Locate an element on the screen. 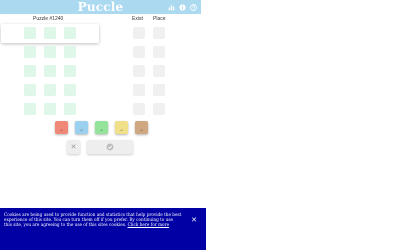 This screenshot has height=250, width=400. clear-button: ✕ is located at coordinates (73, 147).